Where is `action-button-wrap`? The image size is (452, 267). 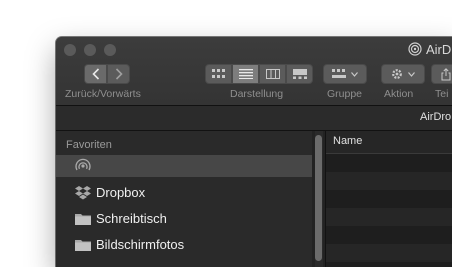 action-button-wrap is located at coordinates (403, 74).